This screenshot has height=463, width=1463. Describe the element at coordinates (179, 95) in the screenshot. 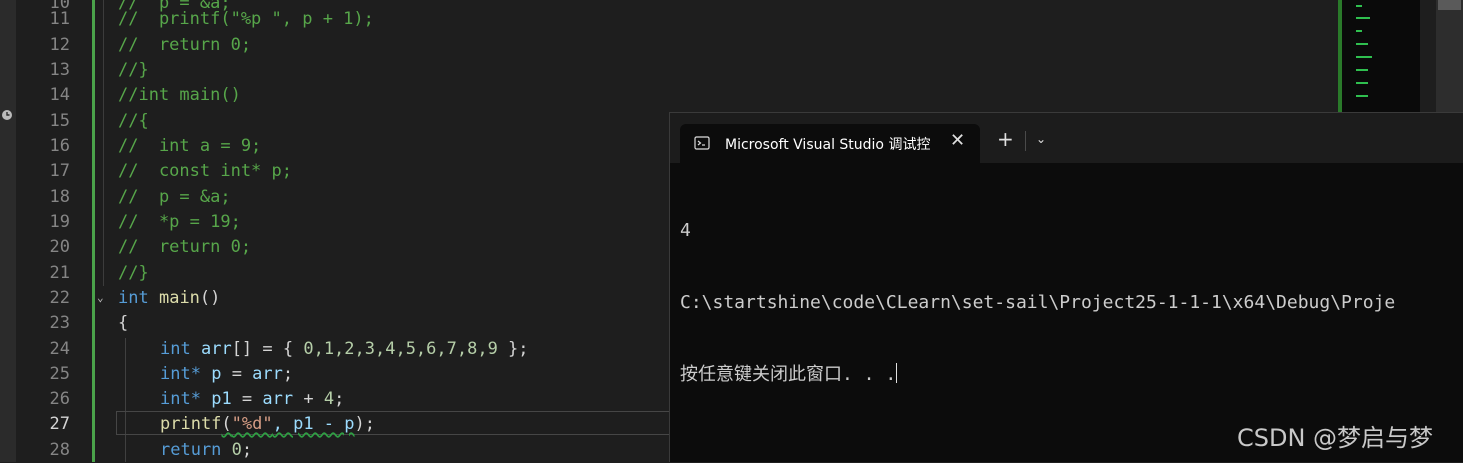

I see `code-line: //int main()` at that location.